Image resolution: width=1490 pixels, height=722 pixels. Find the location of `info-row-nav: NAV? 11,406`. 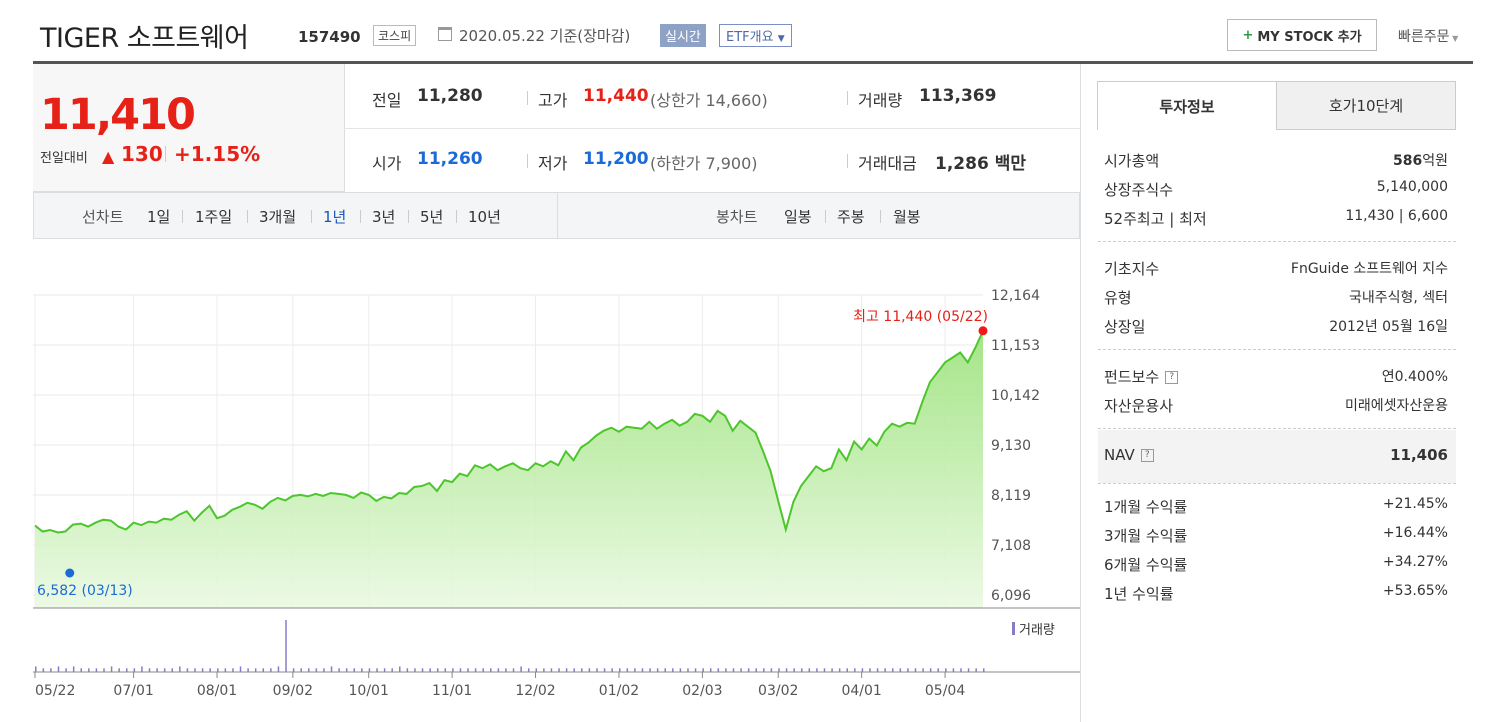

info-row-nav: NAV? 11,406 is located at coordinates (1276, 455).